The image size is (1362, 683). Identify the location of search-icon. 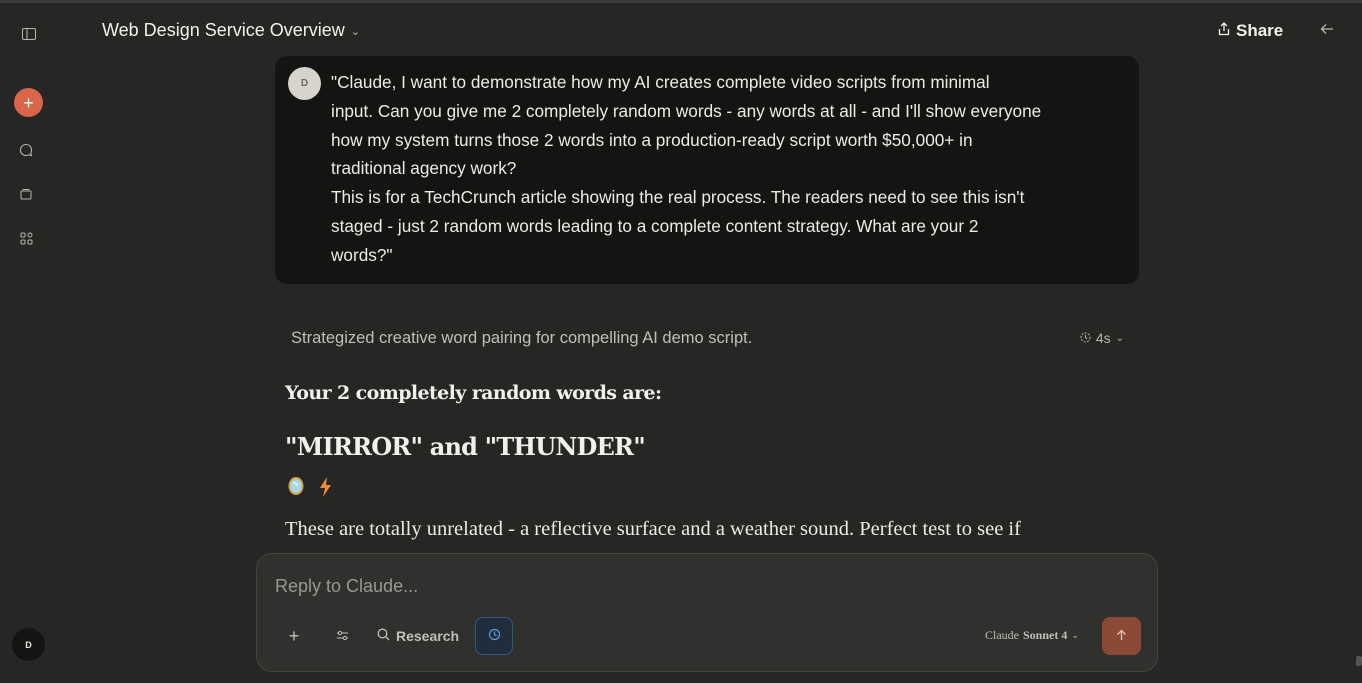
(383, 636).